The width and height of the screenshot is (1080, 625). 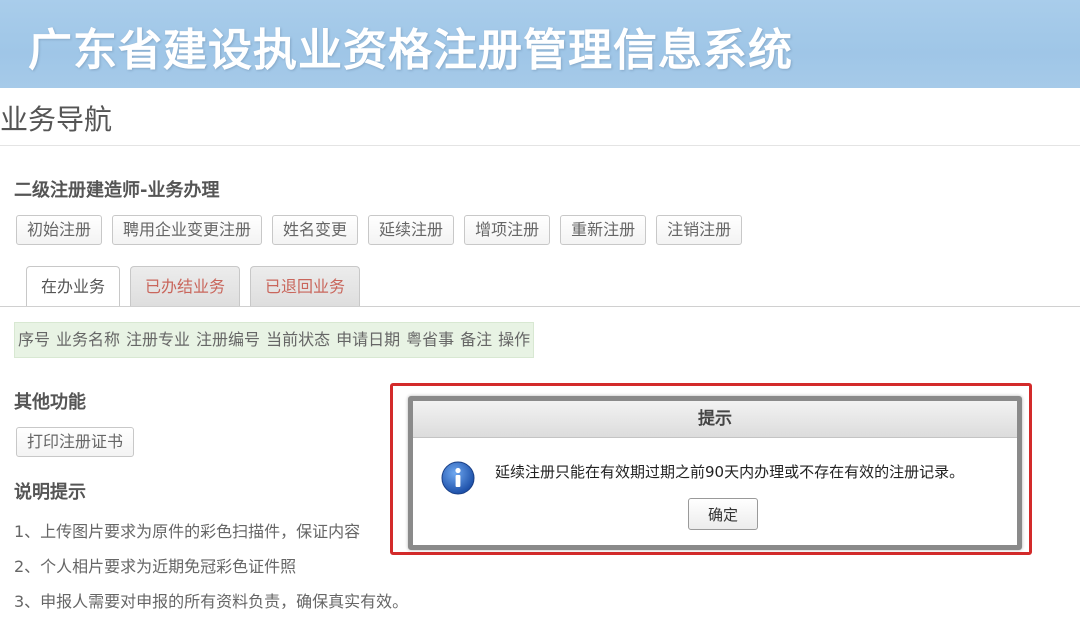 I want to click on system-title: 广东省建设执业资格注册管理信息系统, so click(x=410, y=50).